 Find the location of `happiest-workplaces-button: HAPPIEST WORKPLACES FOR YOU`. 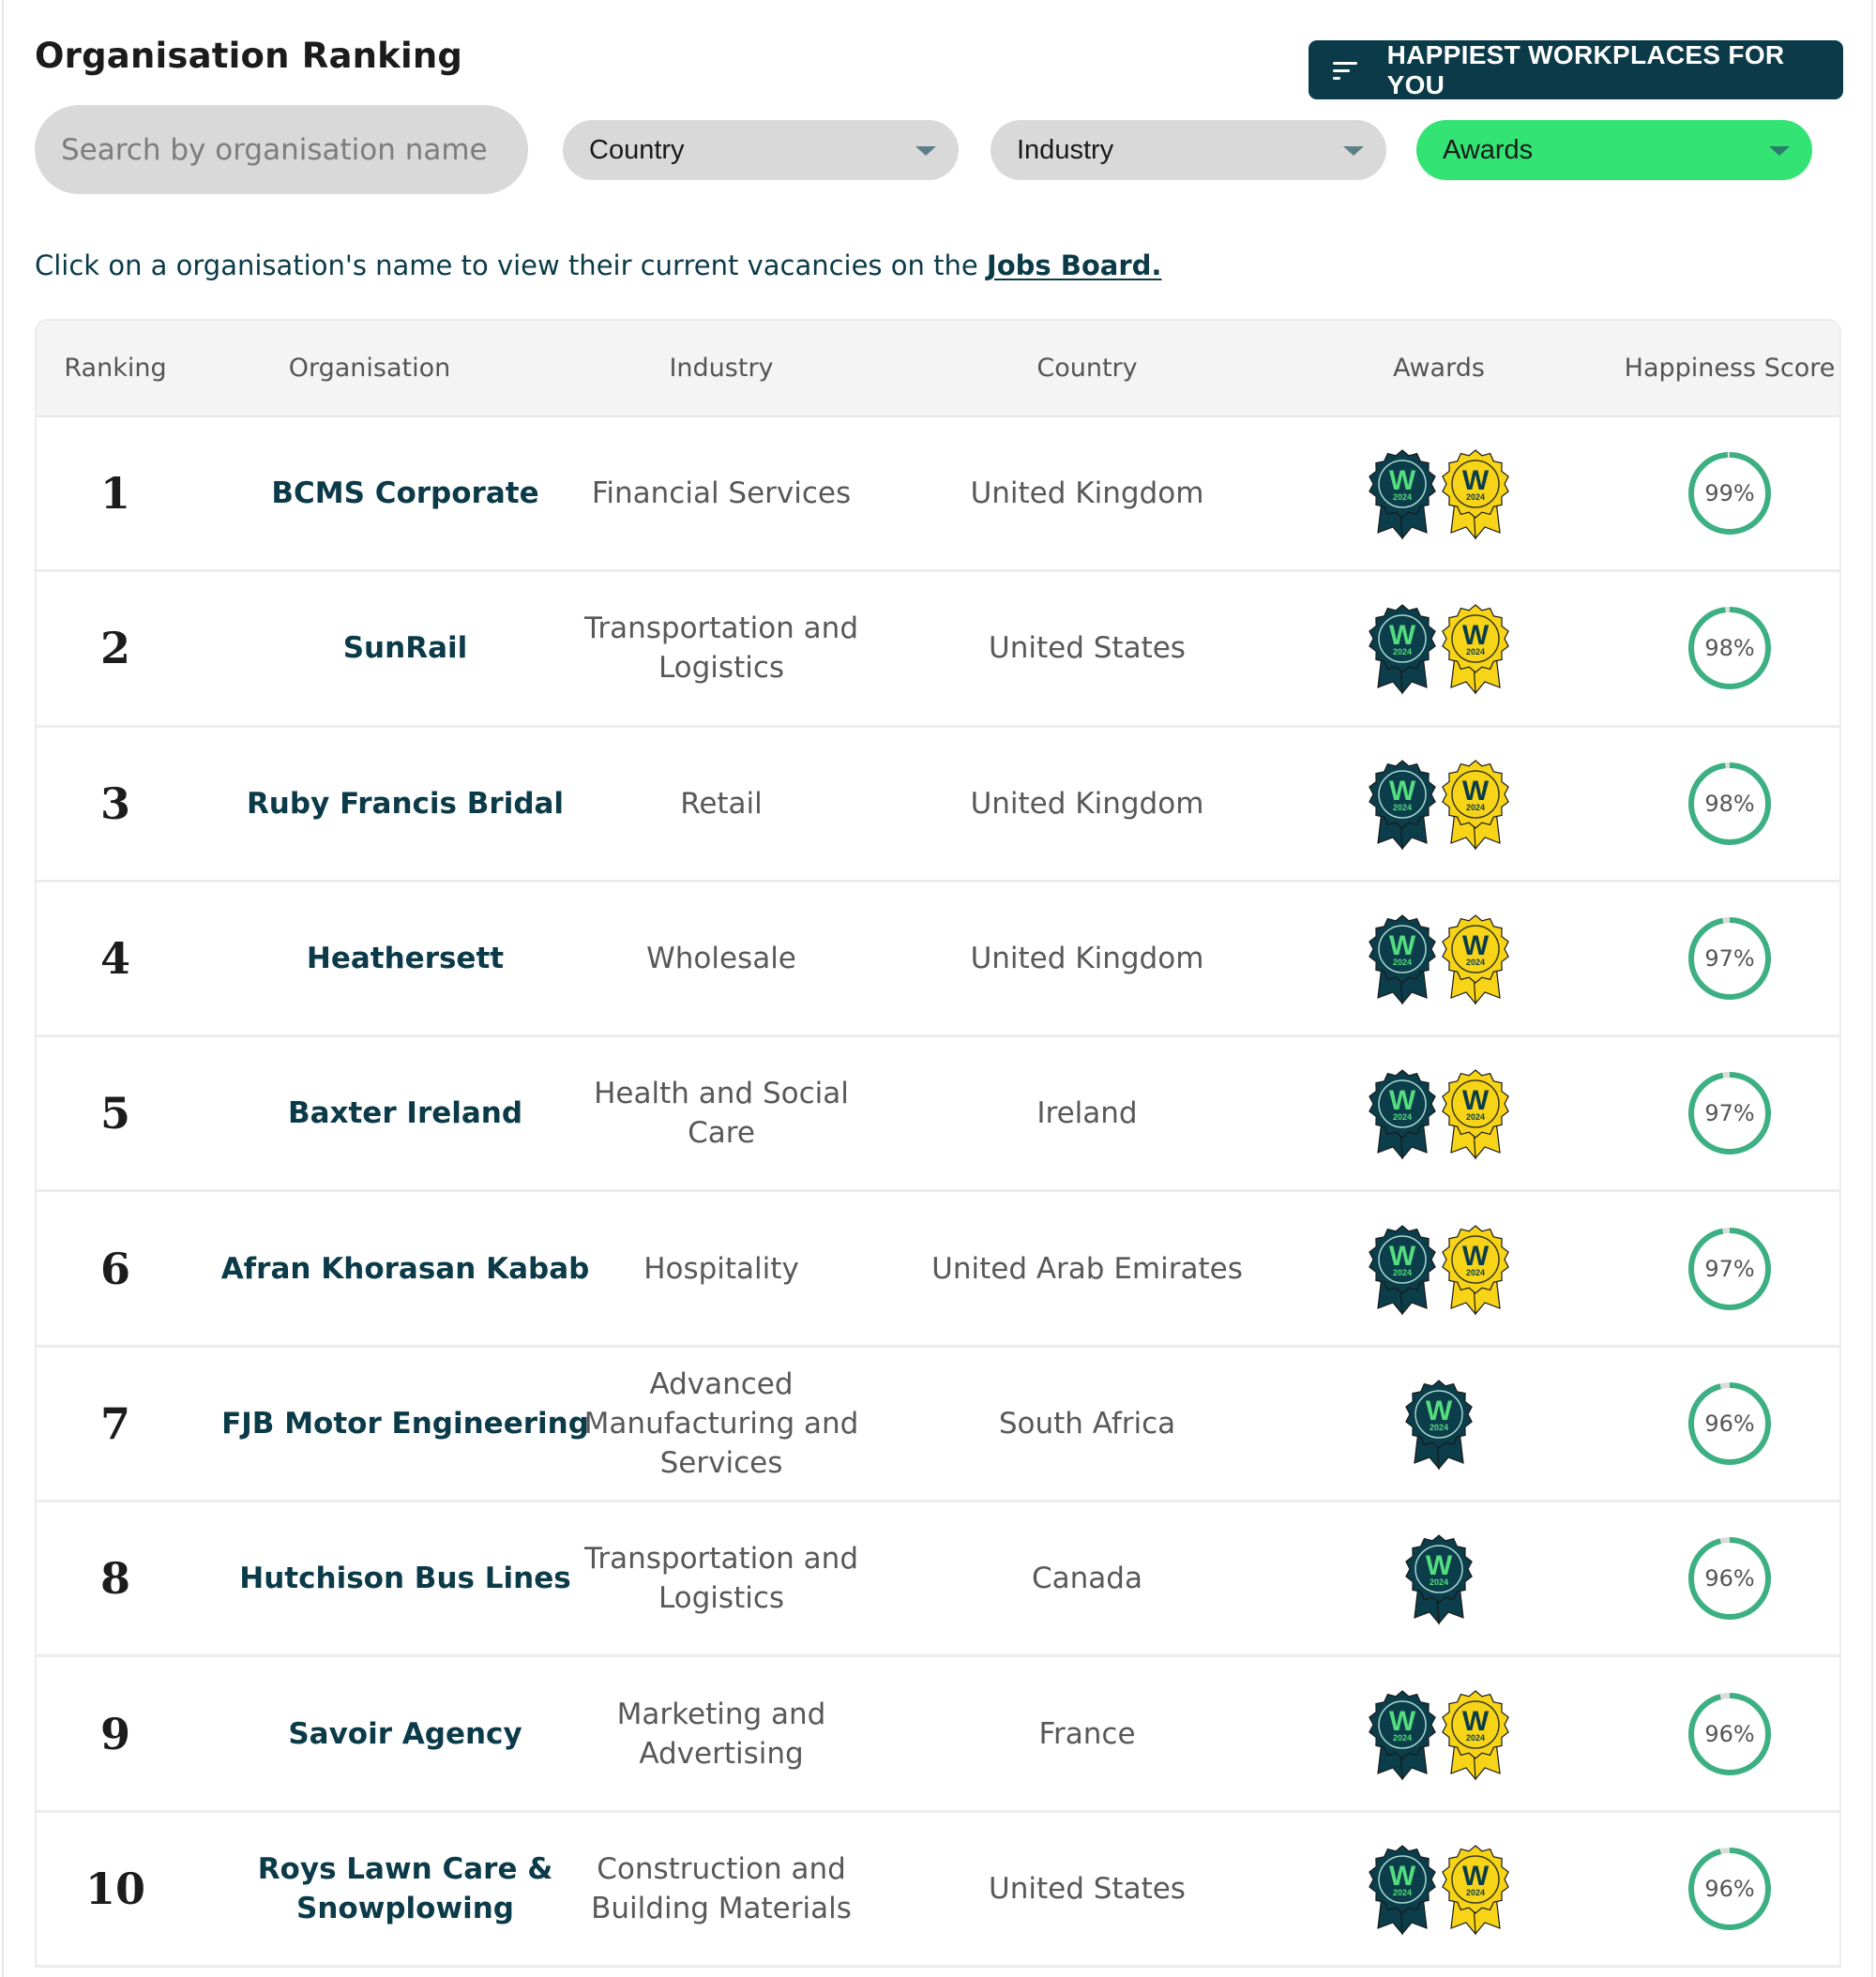

happiest-workplaces-button: HAPPIEST WORKPLACES FOR YOU is located at coordinates (1576, 69).